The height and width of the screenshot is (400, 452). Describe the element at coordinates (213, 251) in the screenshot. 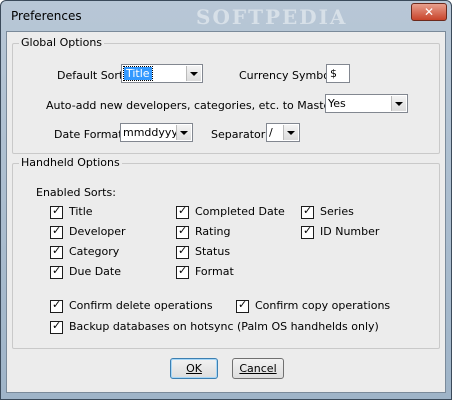

I see `checkbox-label: Status` at that location.